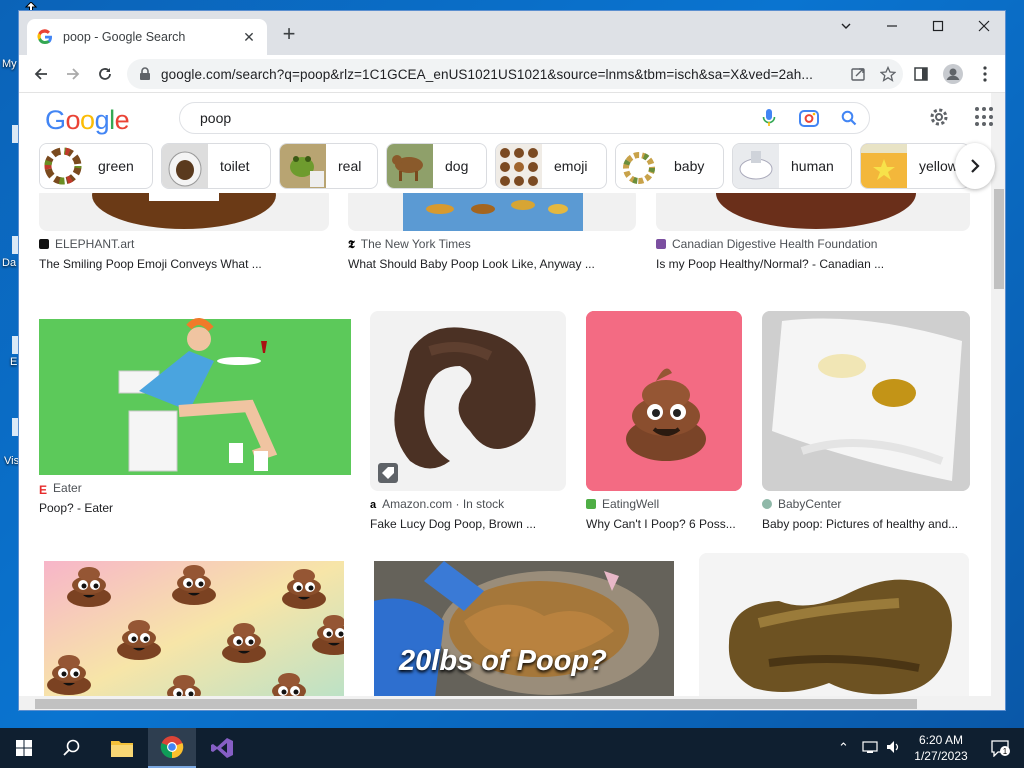 The width and height of the screenshot is (1024, 768). I want to click on search-query-text: poop, so click(474, 118).